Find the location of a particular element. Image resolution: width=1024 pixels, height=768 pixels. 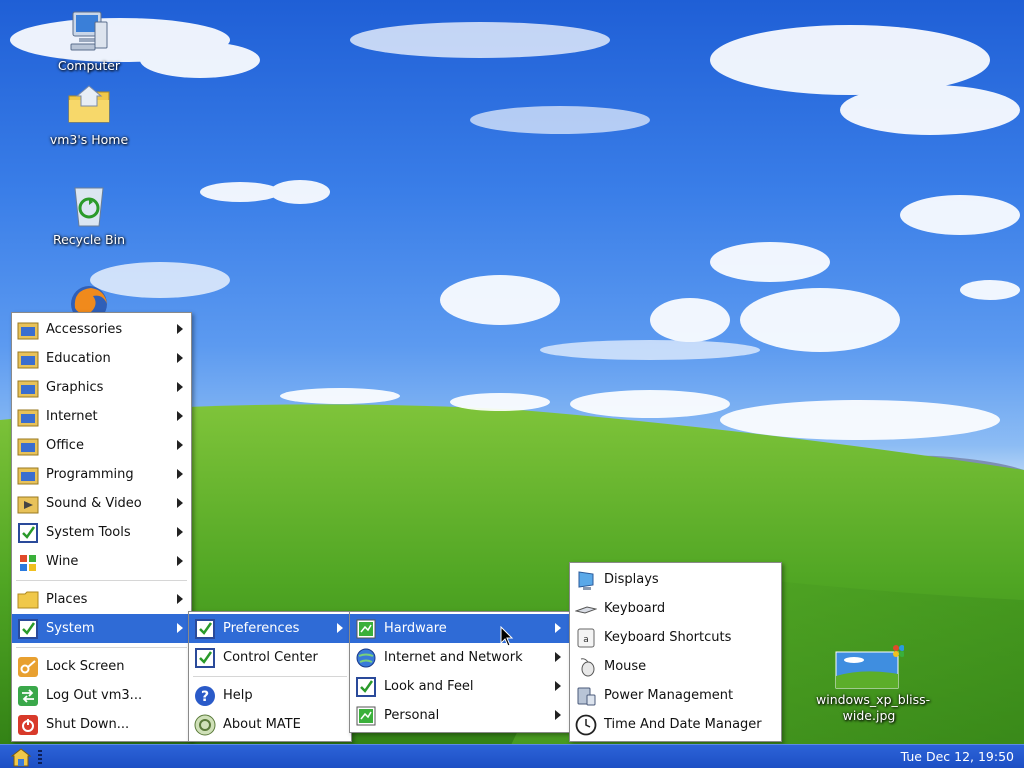

menu-item-programming: Programming is located at coordinates (101, 474).